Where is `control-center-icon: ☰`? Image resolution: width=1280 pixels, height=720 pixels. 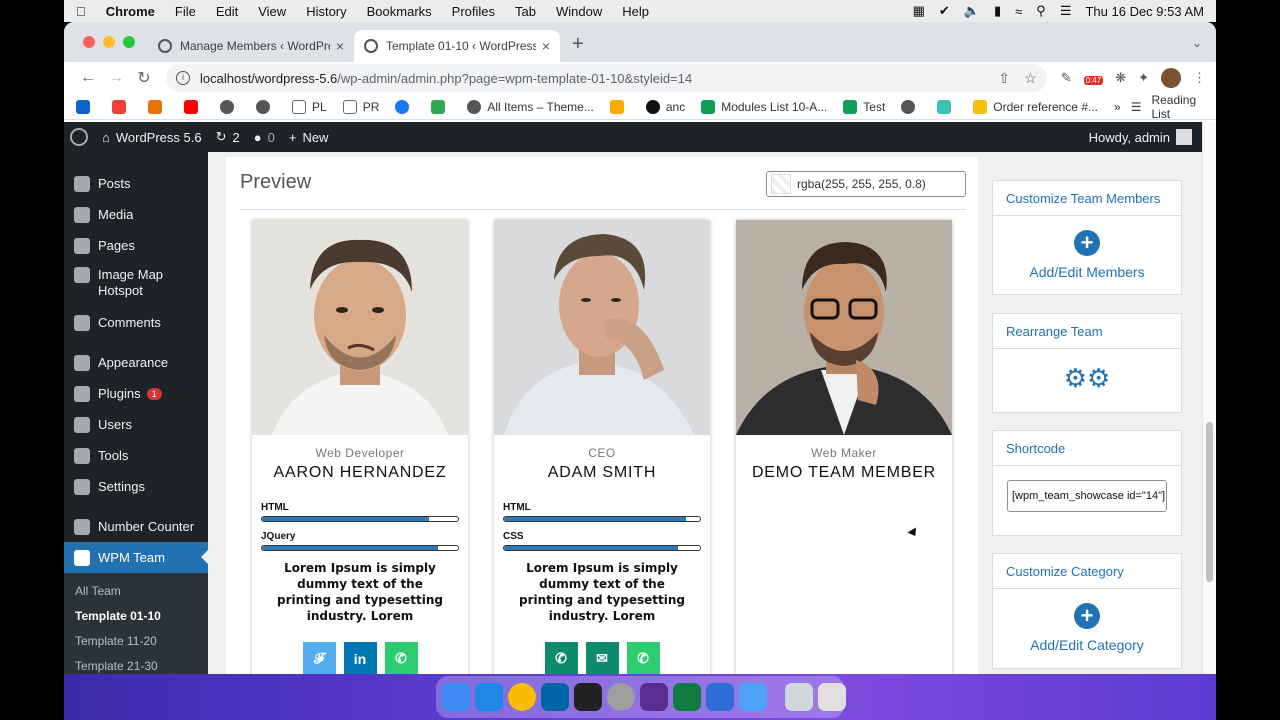 control-center-icon: ☰ is located at coordinates (1066, 11).